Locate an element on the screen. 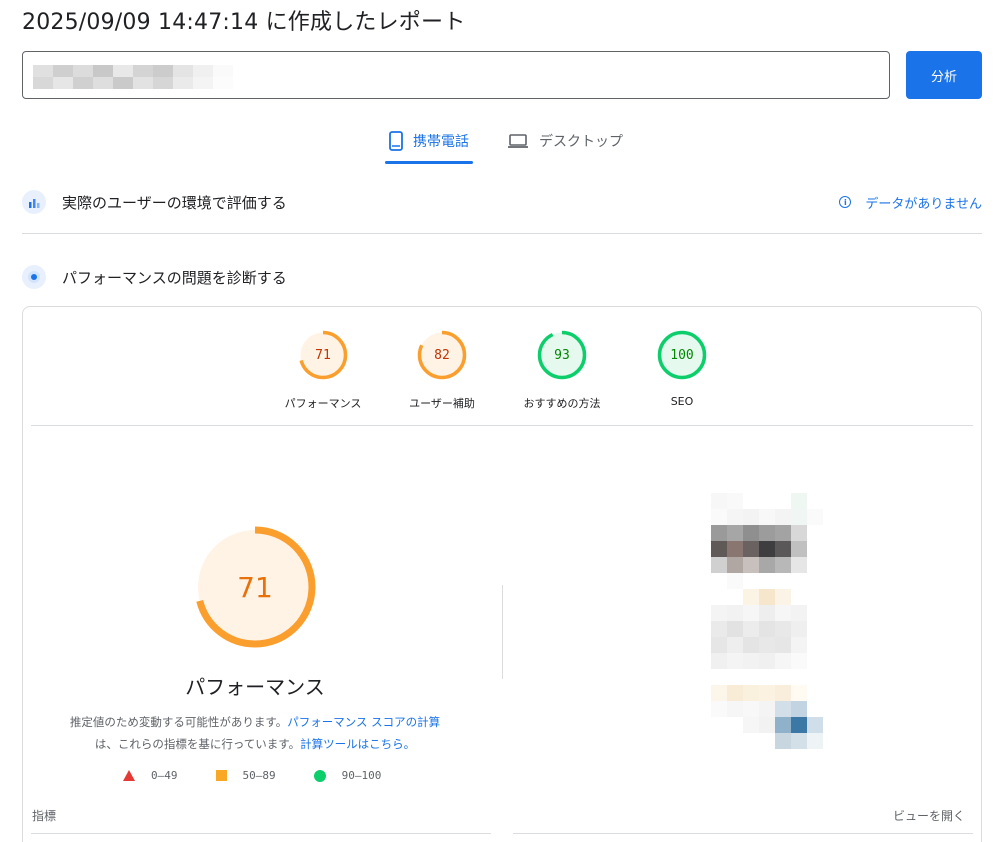 Image resolution: width=1002 pixels, height=842 pixels. no-data-link: i データがありません is located at coordinates (910, 202).